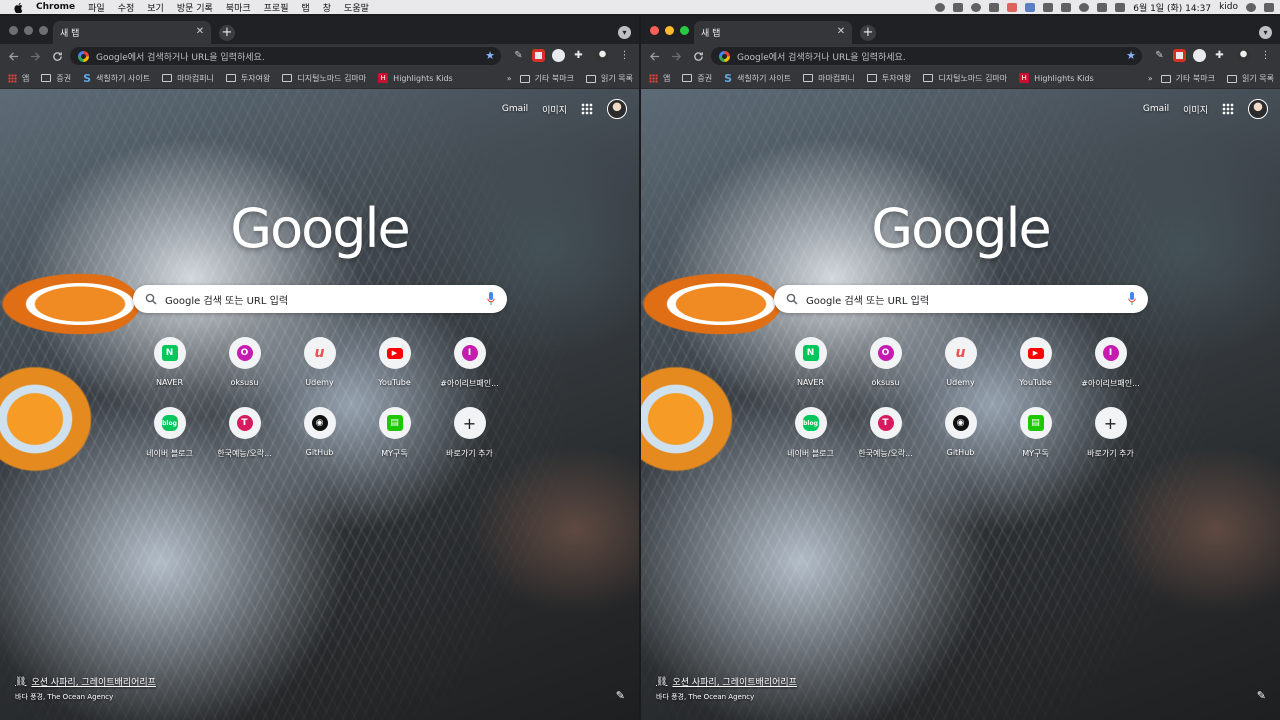  I want to click on fullscreen-window-button, so click(684, 30).